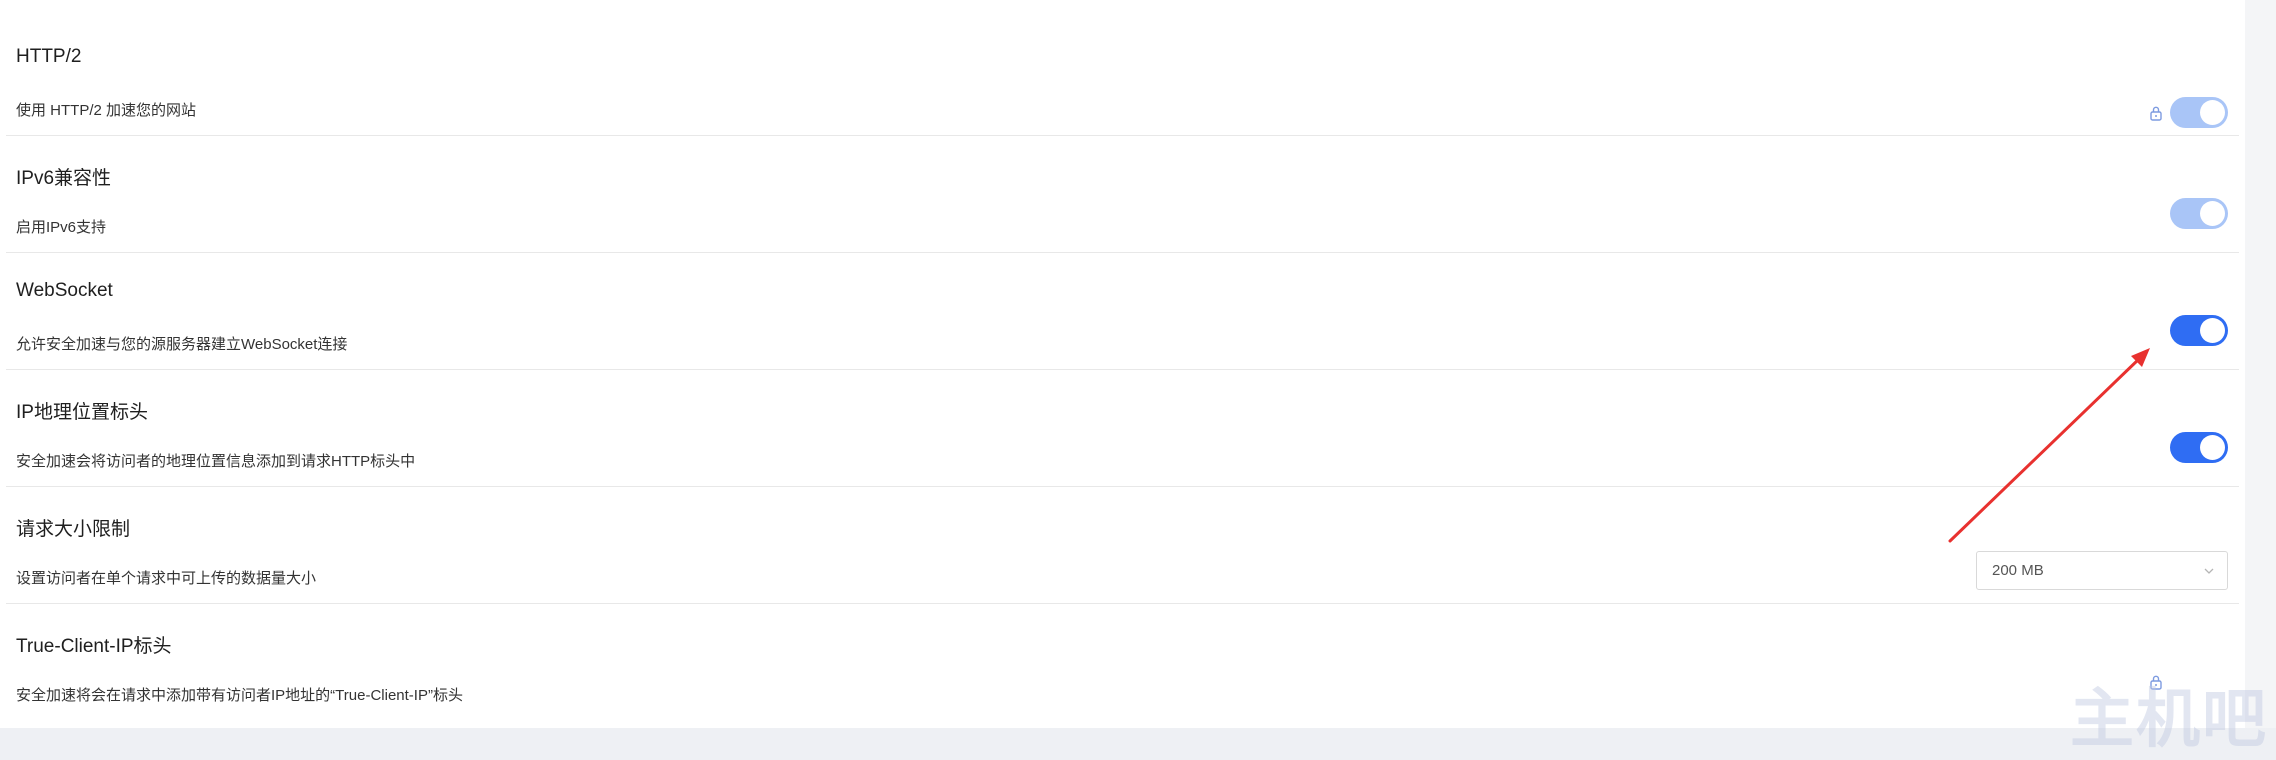  Describe the element at coordinates (73, 529) in the screenshot. I see `setting-title: 请求大小限制` at that location.